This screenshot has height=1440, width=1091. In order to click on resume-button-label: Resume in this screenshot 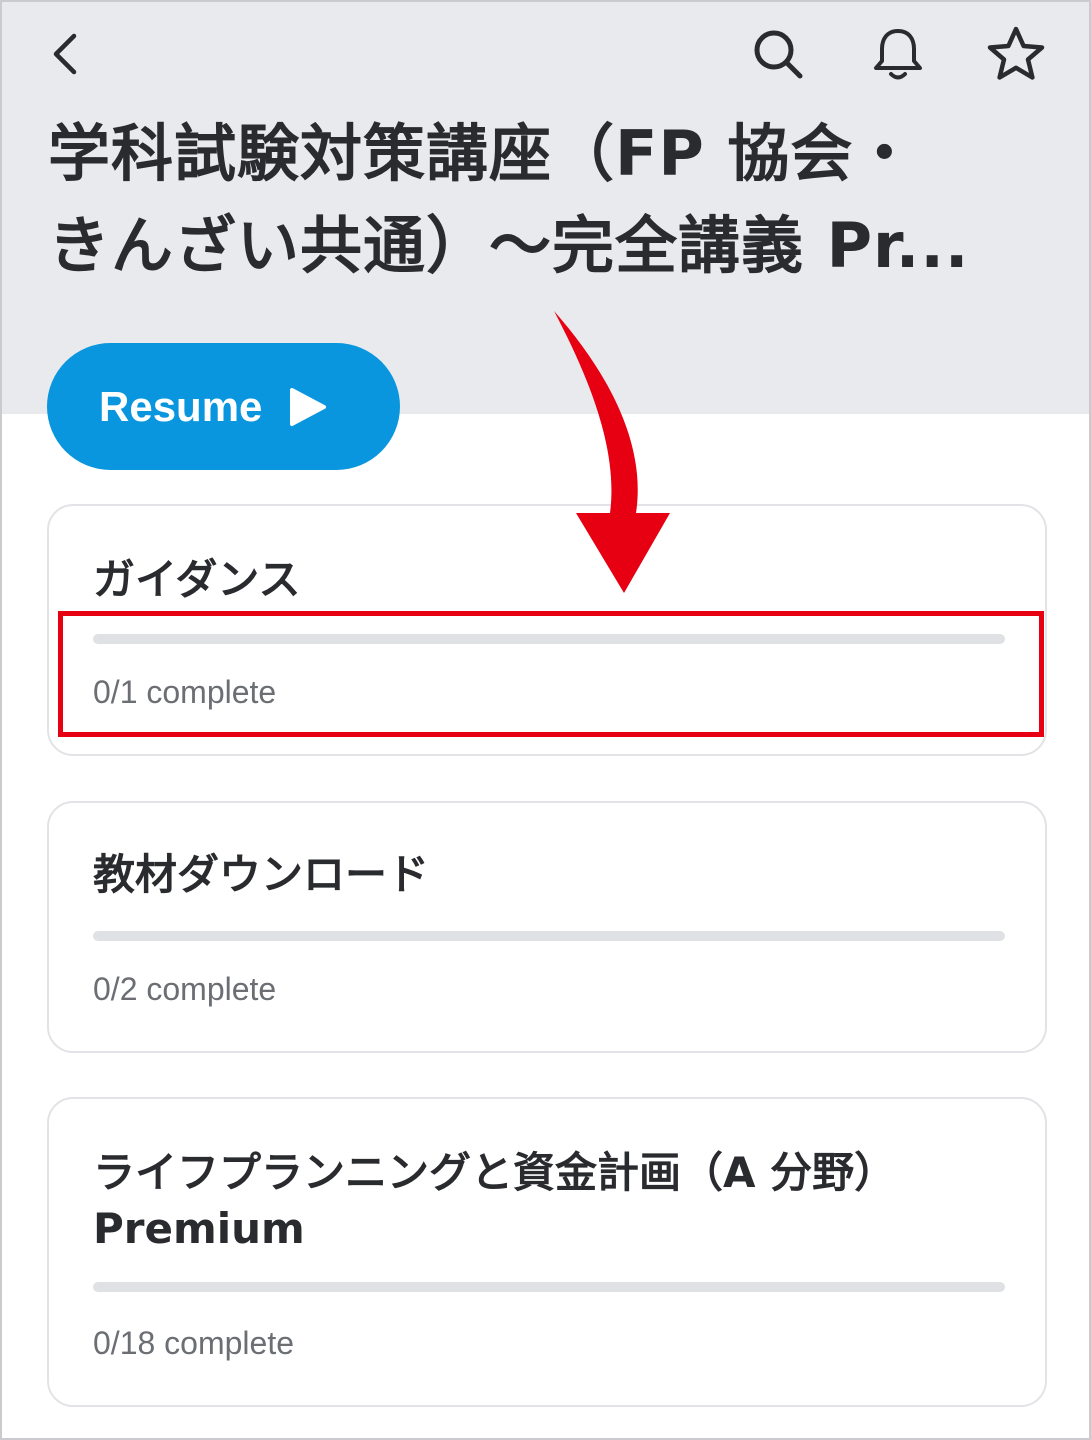, I will do `click(181, 406)`.